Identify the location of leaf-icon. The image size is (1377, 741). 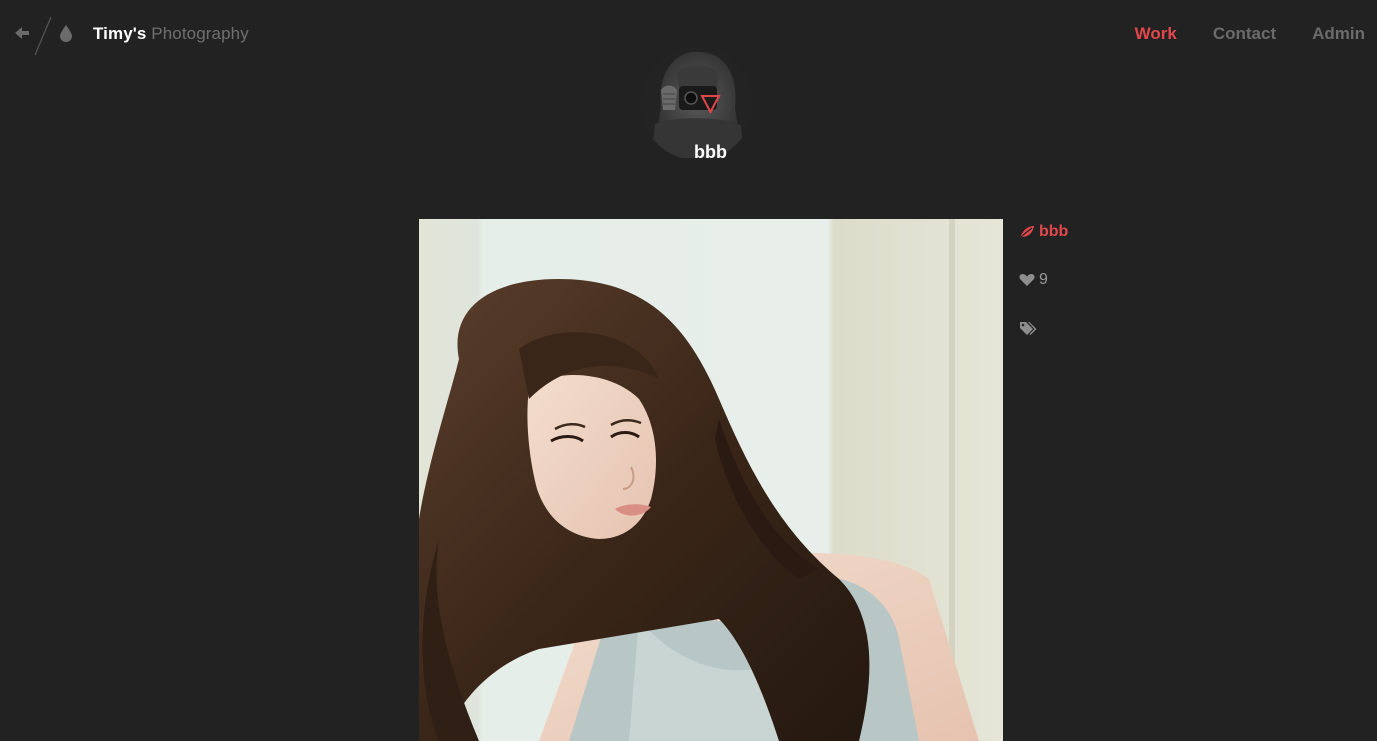
(1026, 232).